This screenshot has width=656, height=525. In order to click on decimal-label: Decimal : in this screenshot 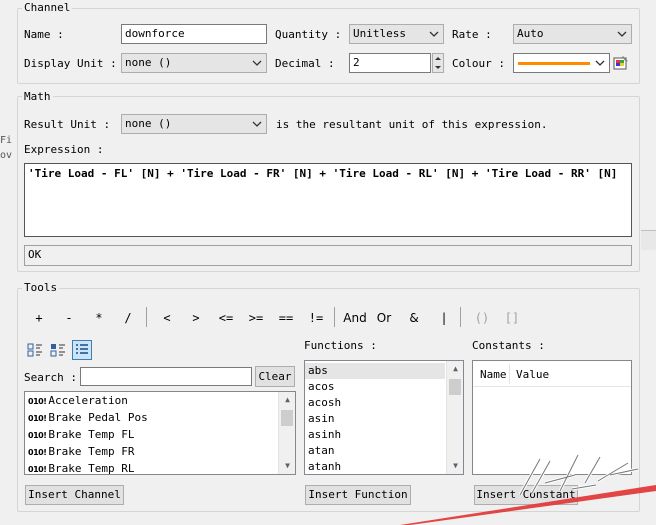, I will do `click(305, 63)`.